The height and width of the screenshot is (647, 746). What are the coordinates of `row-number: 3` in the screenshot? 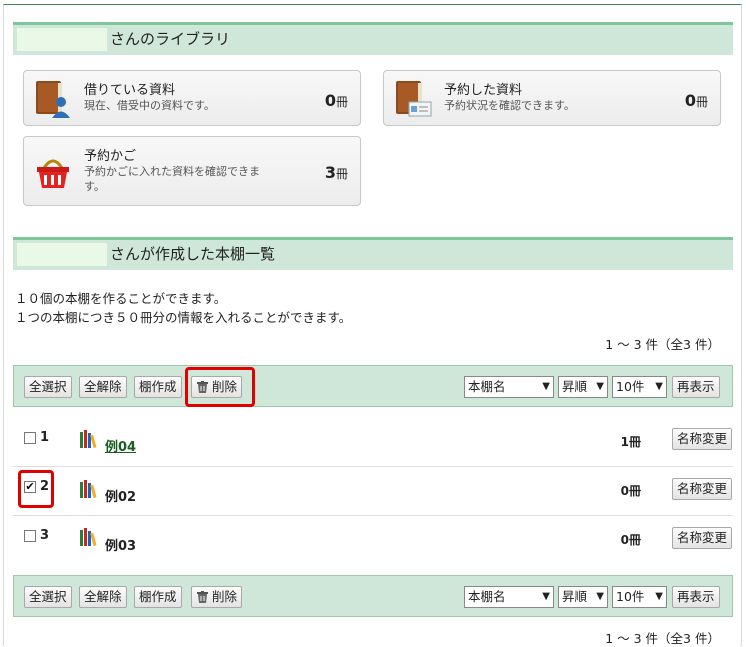 It's located at (45, 535).